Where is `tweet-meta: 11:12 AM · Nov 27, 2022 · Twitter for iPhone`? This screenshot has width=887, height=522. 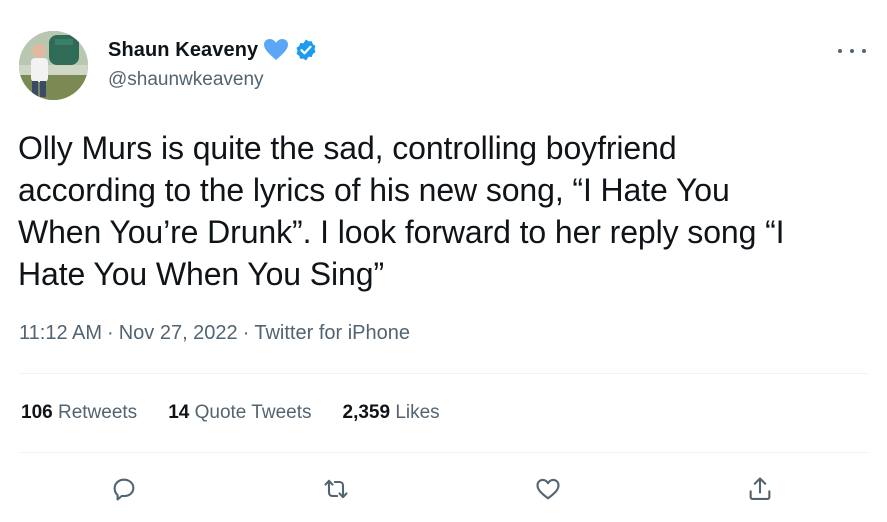
tweet-meta: 11:12 AM · Nov 27, 2022 · Twitter for iPhone is located at coordinates (214, 333).